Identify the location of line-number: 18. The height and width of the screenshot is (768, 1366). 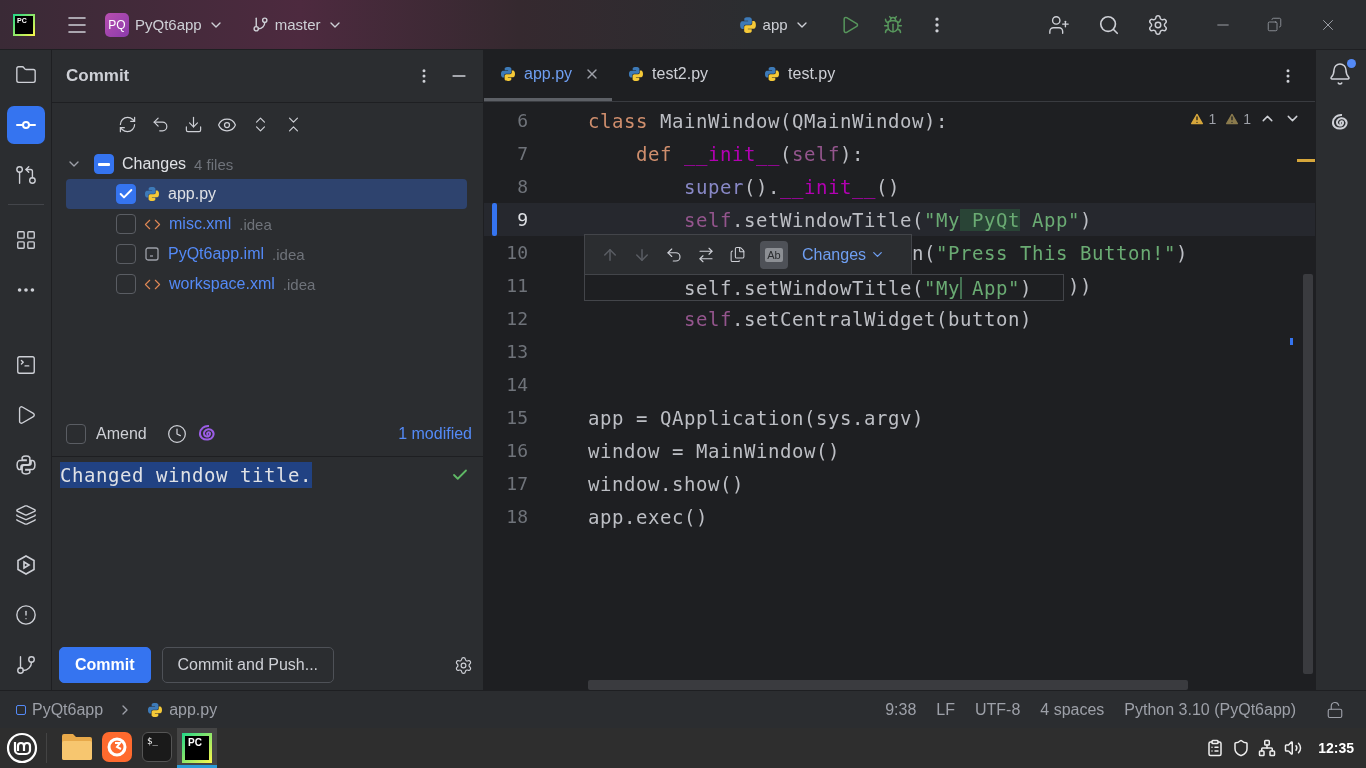
(516, 516).